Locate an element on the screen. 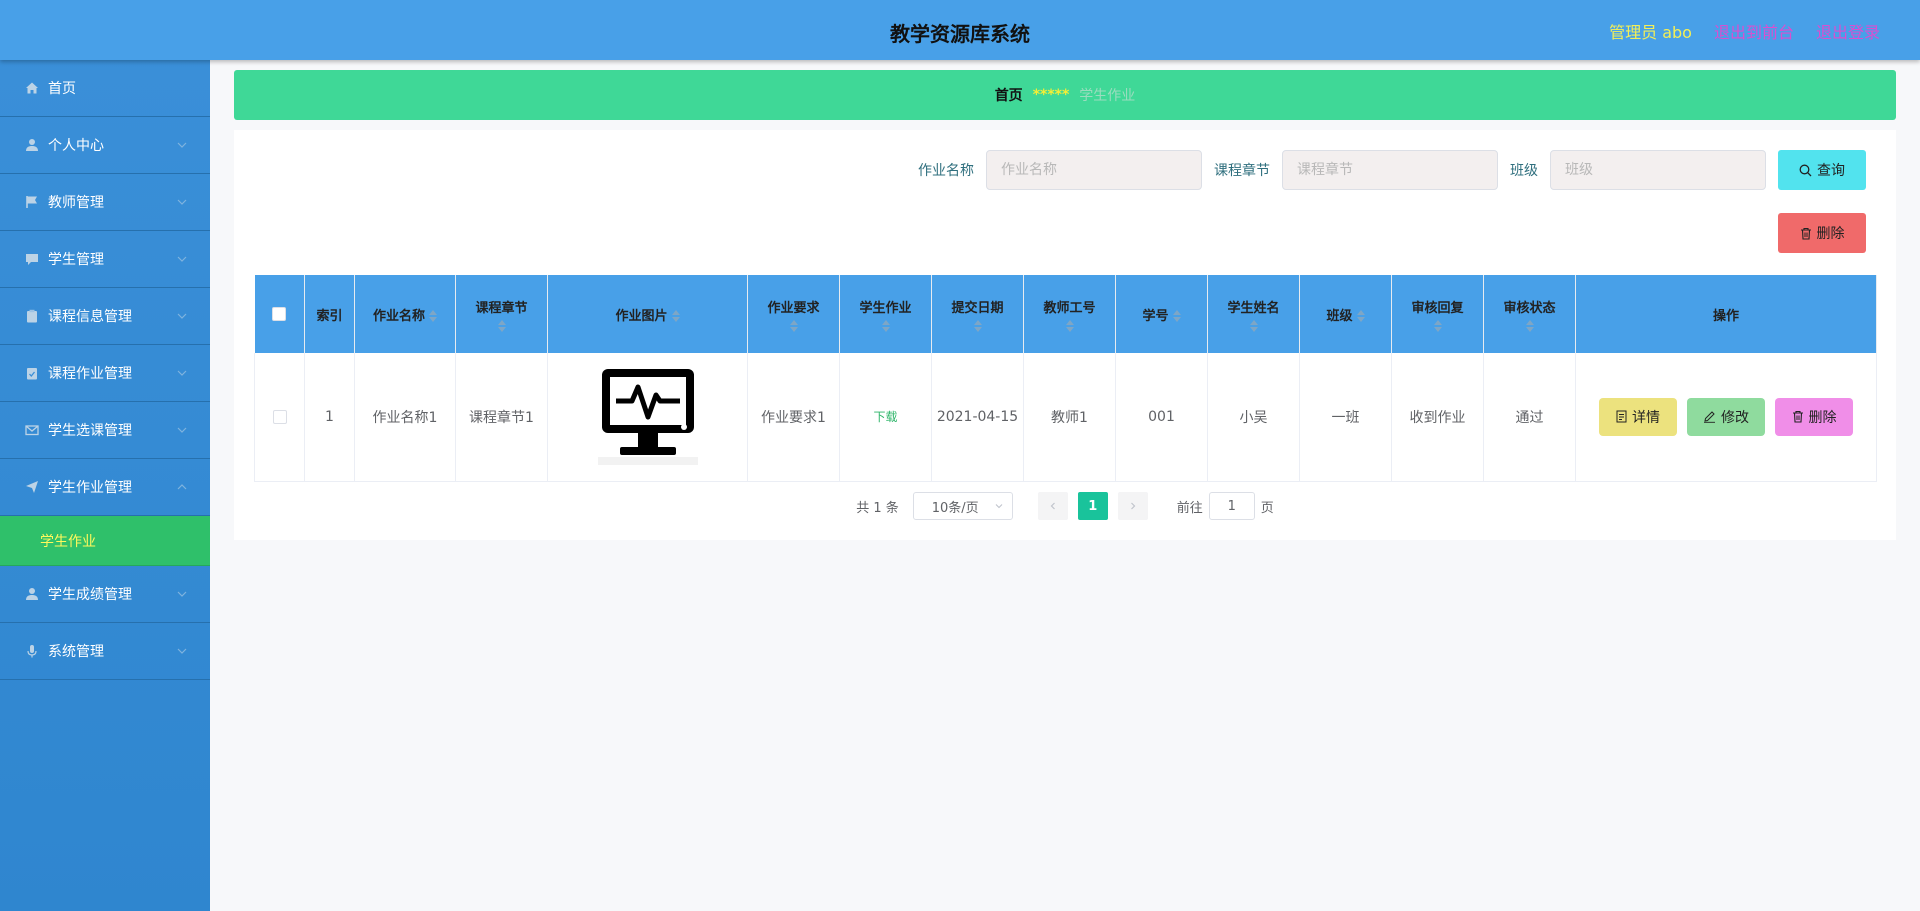 Image resolution: width=1920 pixels, height=911 pixels. column-header-review-status: 审核状态 is located at coordinates (1529, 314).